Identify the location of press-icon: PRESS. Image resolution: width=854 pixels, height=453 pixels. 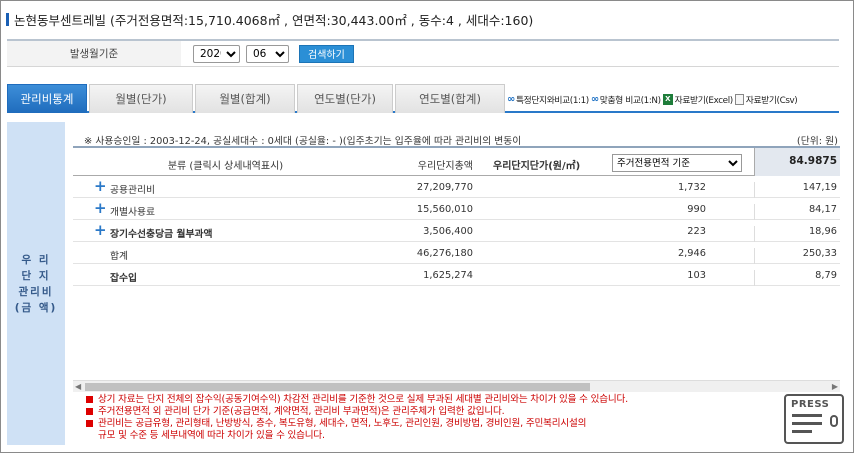
(814, 419).